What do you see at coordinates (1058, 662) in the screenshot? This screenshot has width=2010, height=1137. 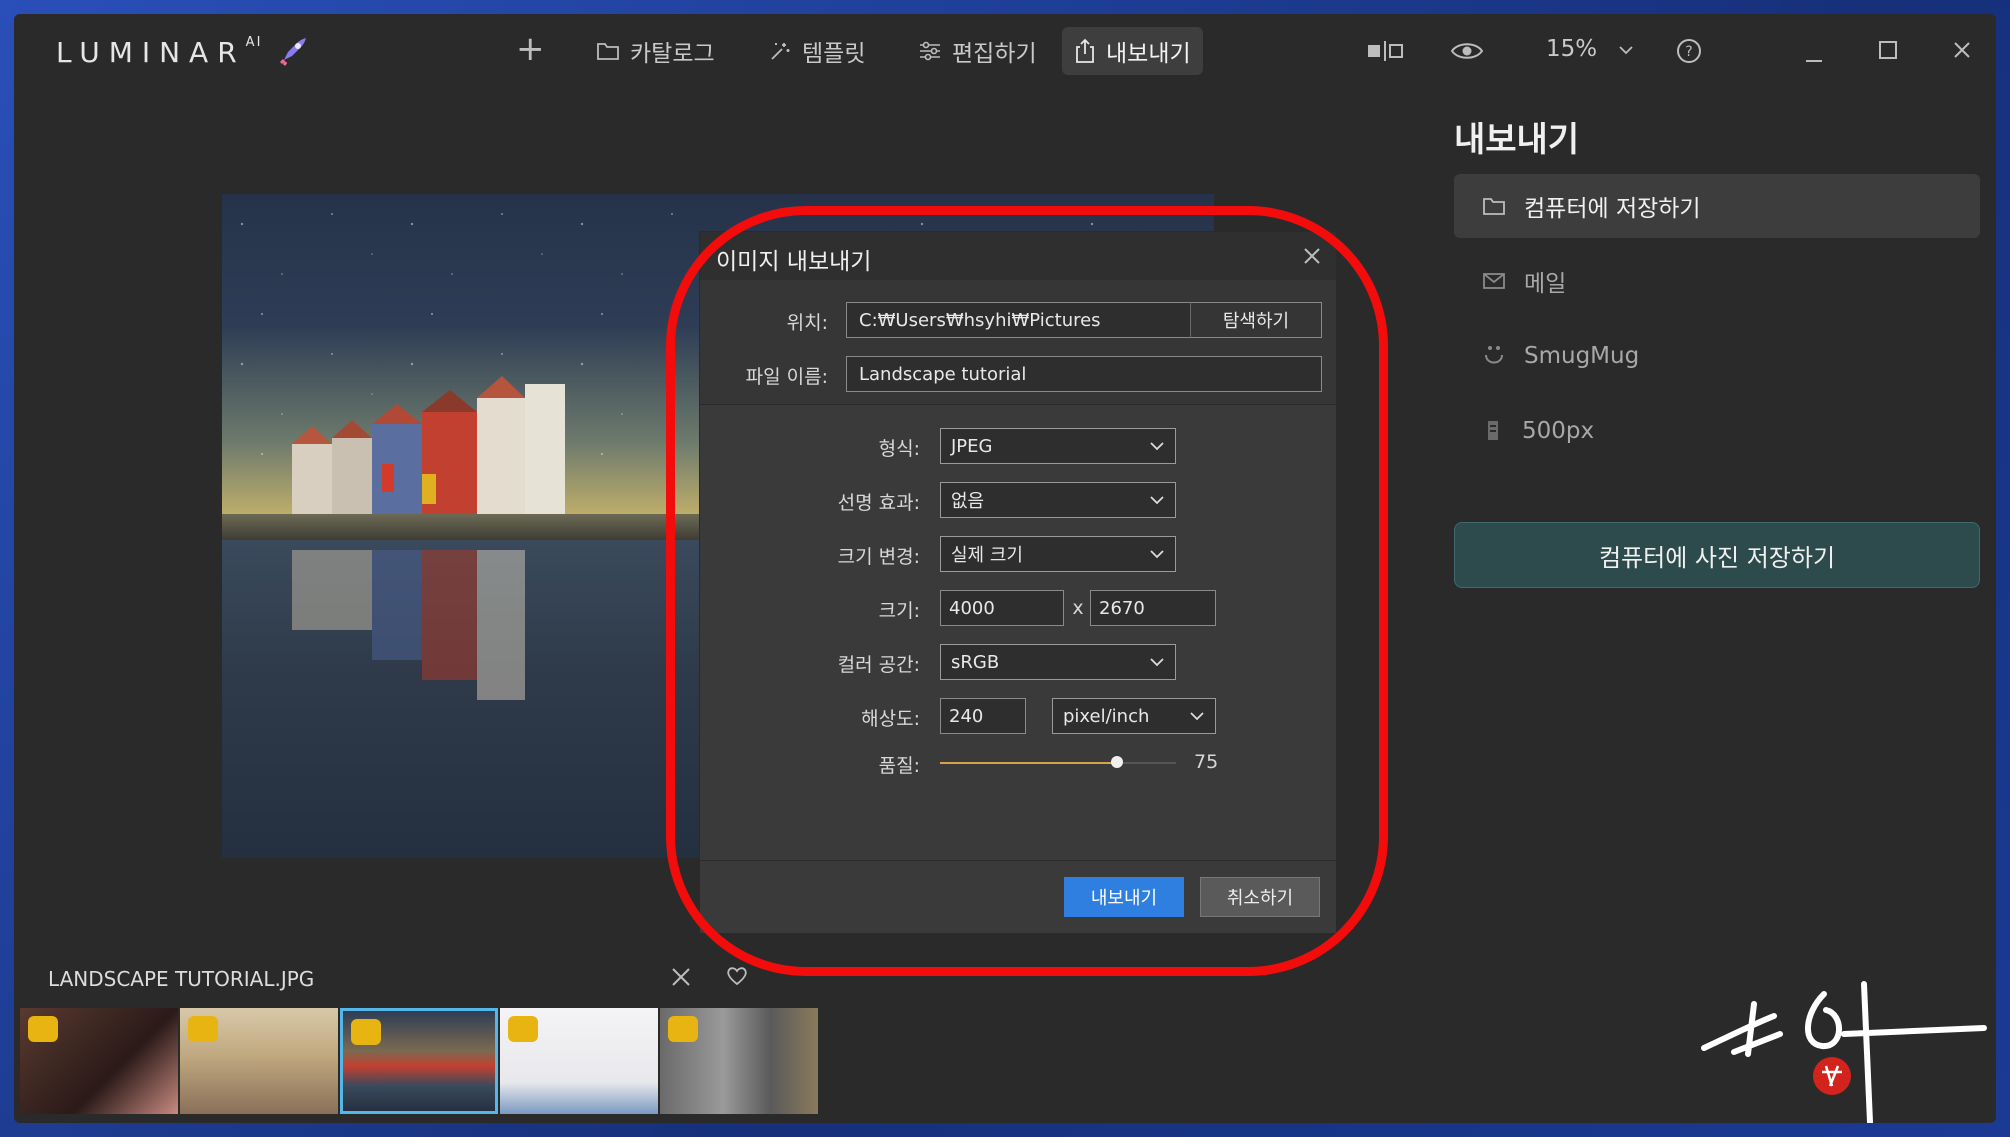 I see `colorspace-select: sRGB` at bounding box center [1058, 662].